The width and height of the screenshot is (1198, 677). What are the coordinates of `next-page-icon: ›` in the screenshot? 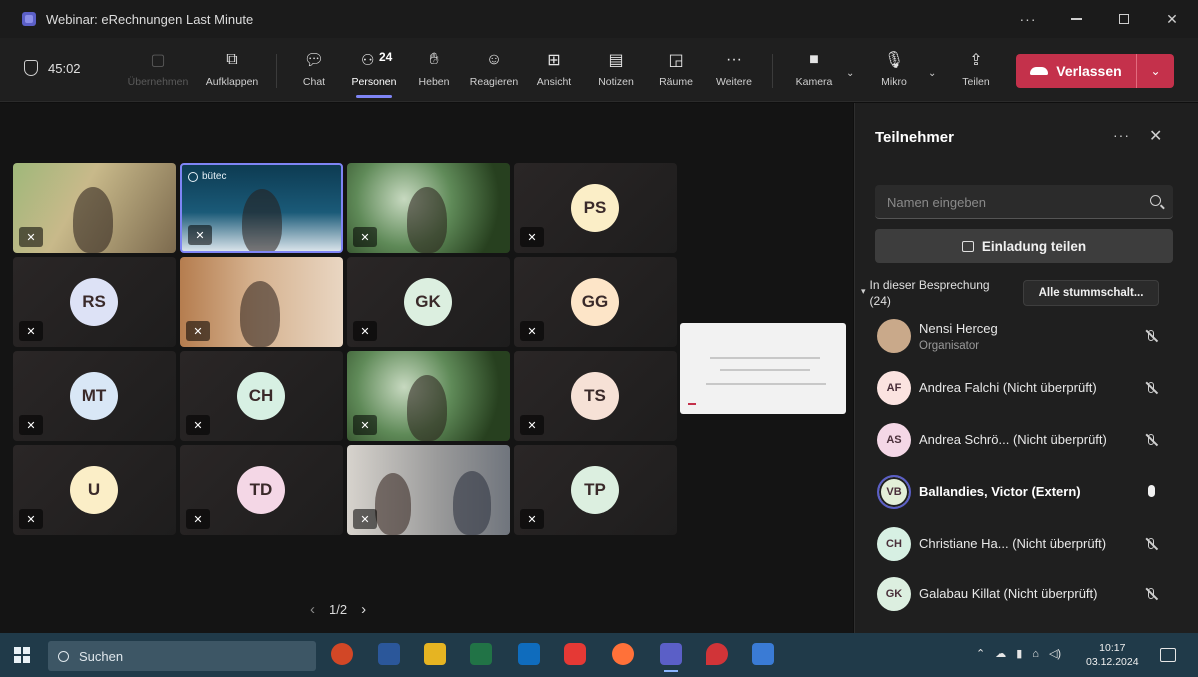 It's located at (363, 609).